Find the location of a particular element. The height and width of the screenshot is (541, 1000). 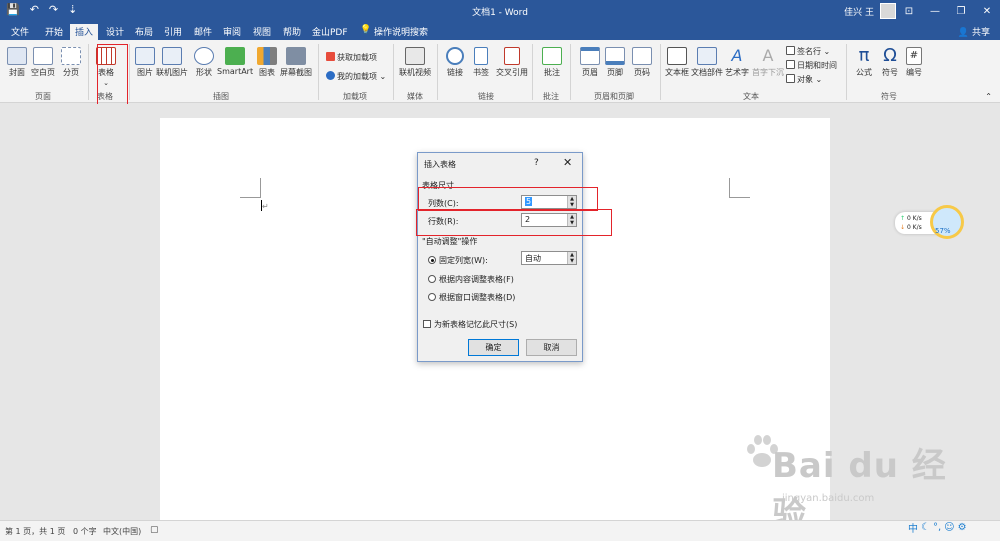

my-addins-button: 我的加载项 ⌄ is located at coordinates (356, 76).